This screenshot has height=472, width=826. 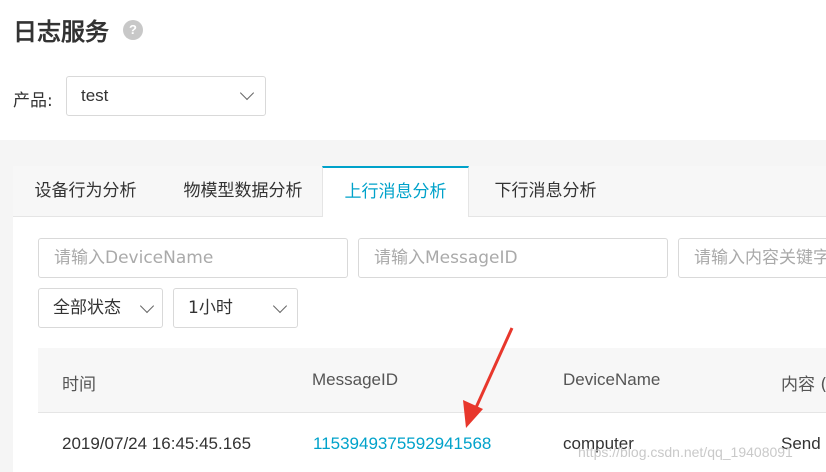 I want to click on annotation-arrow-icon, so click(x=488, y=377).